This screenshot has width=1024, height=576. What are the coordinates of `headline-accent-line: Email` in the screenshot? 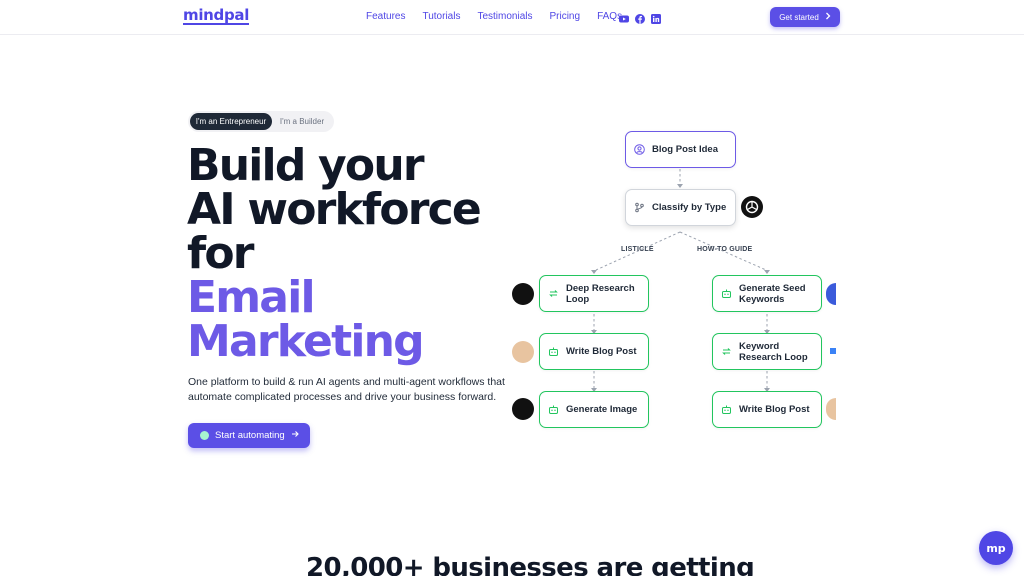 It's located at (251, 297).